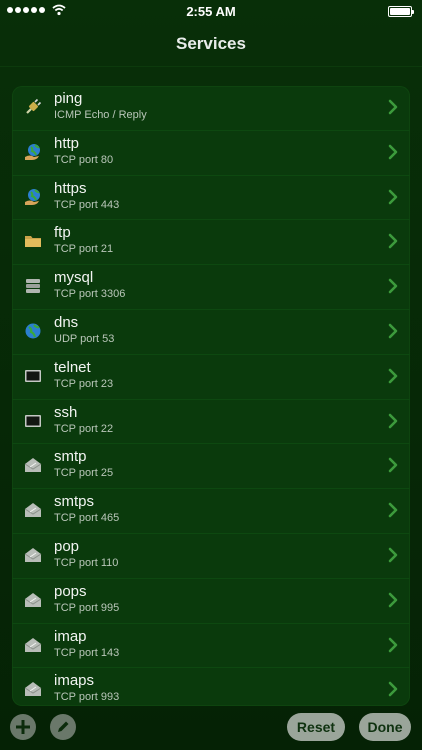 This screenshot has width=422, height=750. What do you see at coordinates (86, 562) in the screenshot?
I see `service-detail: TCP port 110` at bounding box center [86, 562].